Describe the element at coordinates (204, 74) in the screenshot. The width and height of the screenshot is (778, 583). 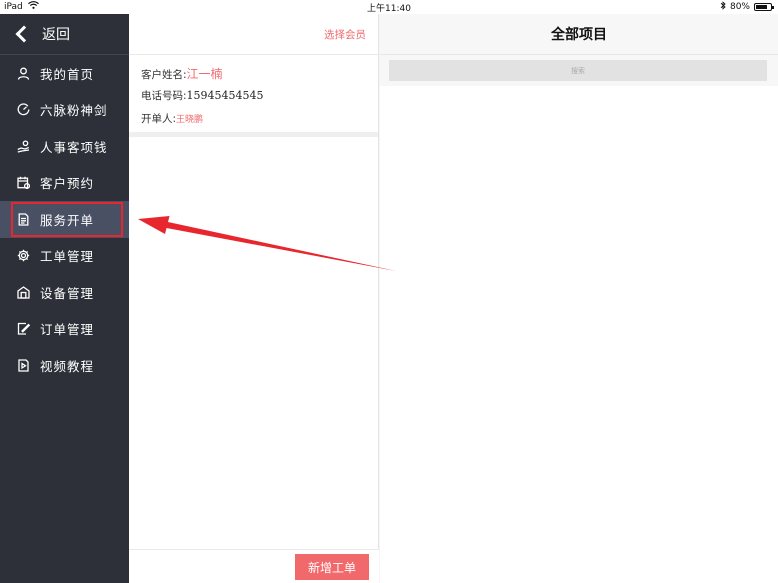
I see `customer-name-value: 江一楠` at that location.